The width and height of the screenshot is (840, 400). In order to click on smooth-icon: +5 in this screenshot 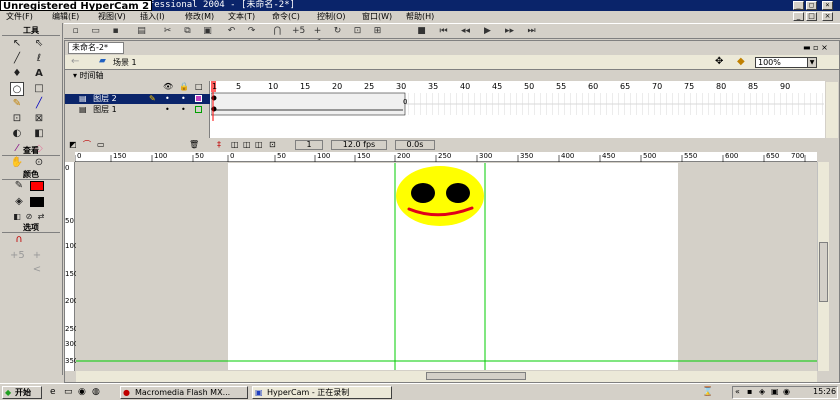, I will do `click(298, 31)`.